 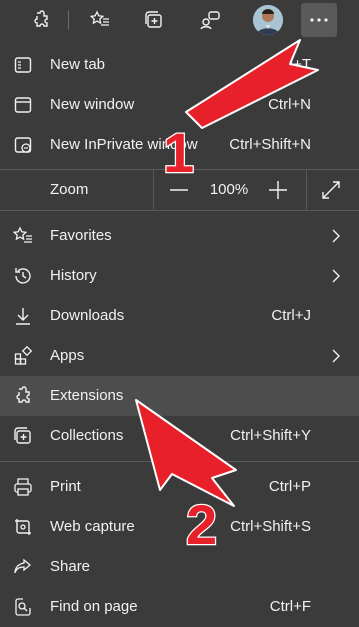 I want to click on extensions-icon, so click(x=23, y=394).